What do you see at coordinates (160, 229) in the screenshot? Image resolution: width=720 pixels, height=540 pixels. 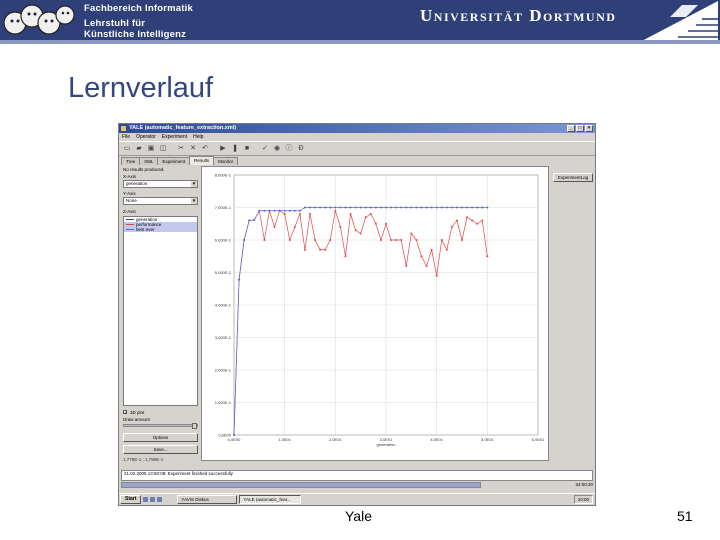 I see `z-item-best-ever: best ever` at bounding box center [160, 229].